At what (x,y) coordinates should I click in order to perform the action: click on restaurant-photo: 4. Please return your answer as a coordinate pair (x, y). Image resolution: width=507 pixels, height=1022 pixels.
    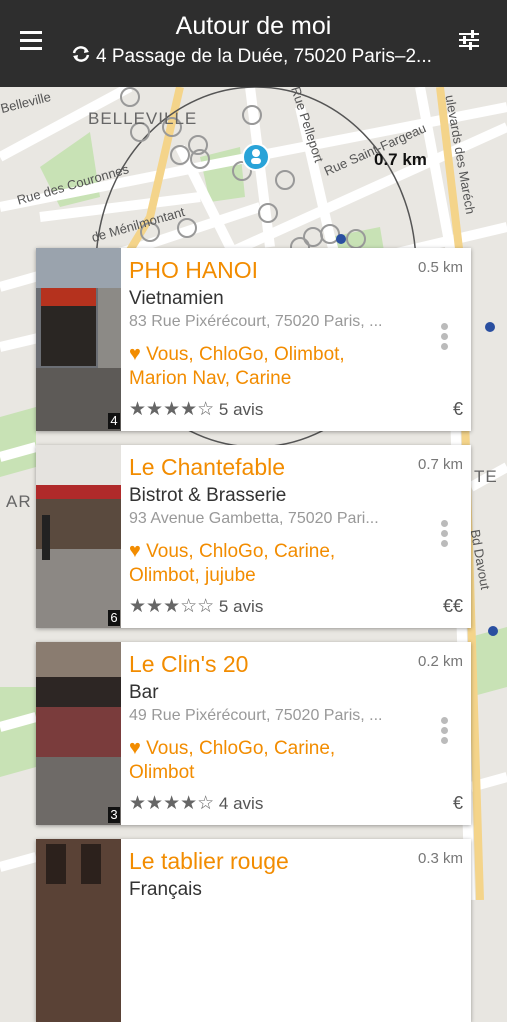
    Looking at the image, I should click on (78, 339).